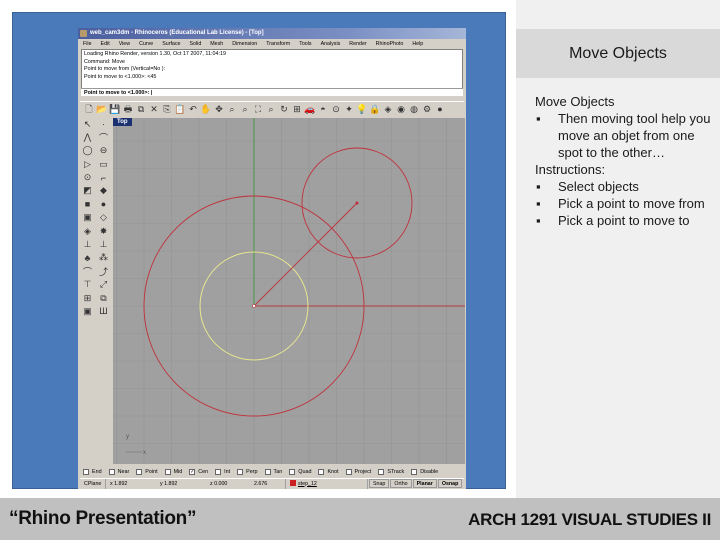 This screenshot has height=540, width=720. I want to click on menu-item-view: View, so click(124, 44).